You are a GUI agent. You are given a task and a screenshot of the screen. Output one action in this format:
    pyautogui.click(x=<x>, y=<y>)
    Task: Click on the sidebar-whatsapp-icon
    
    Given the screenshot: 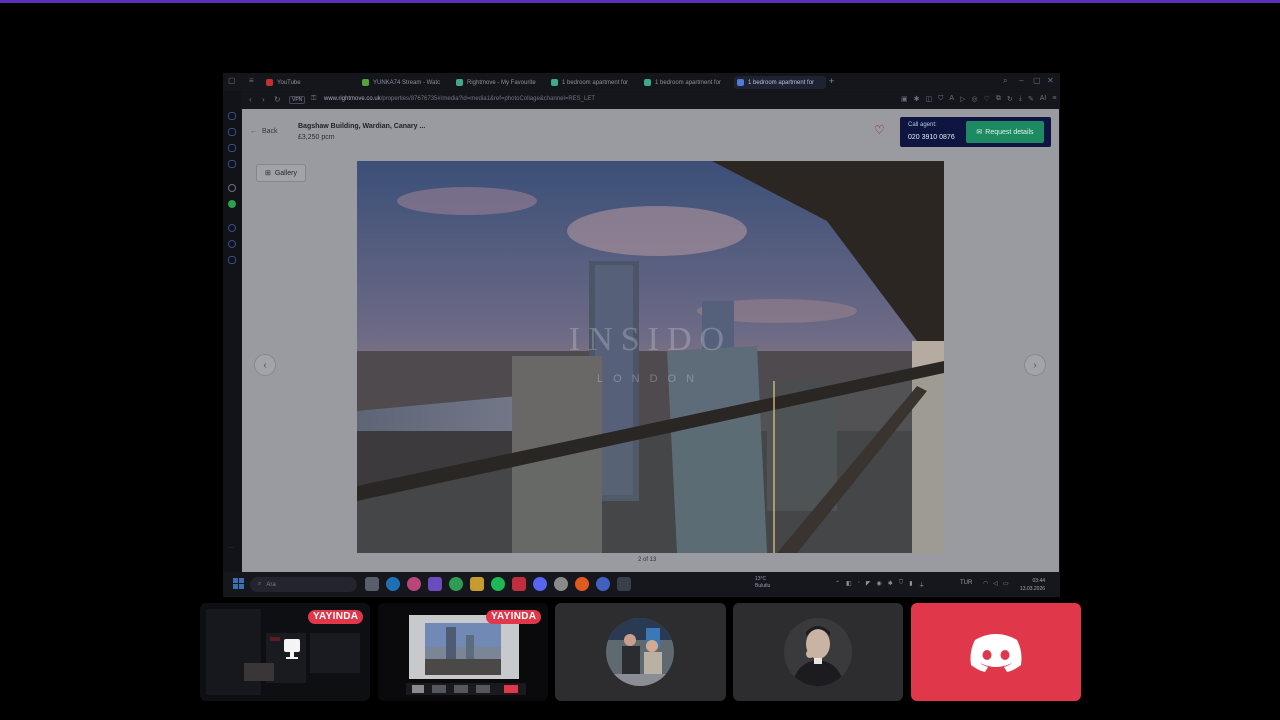 What is the action you would take?
    pyautogui.click(x=232, y=204)
    